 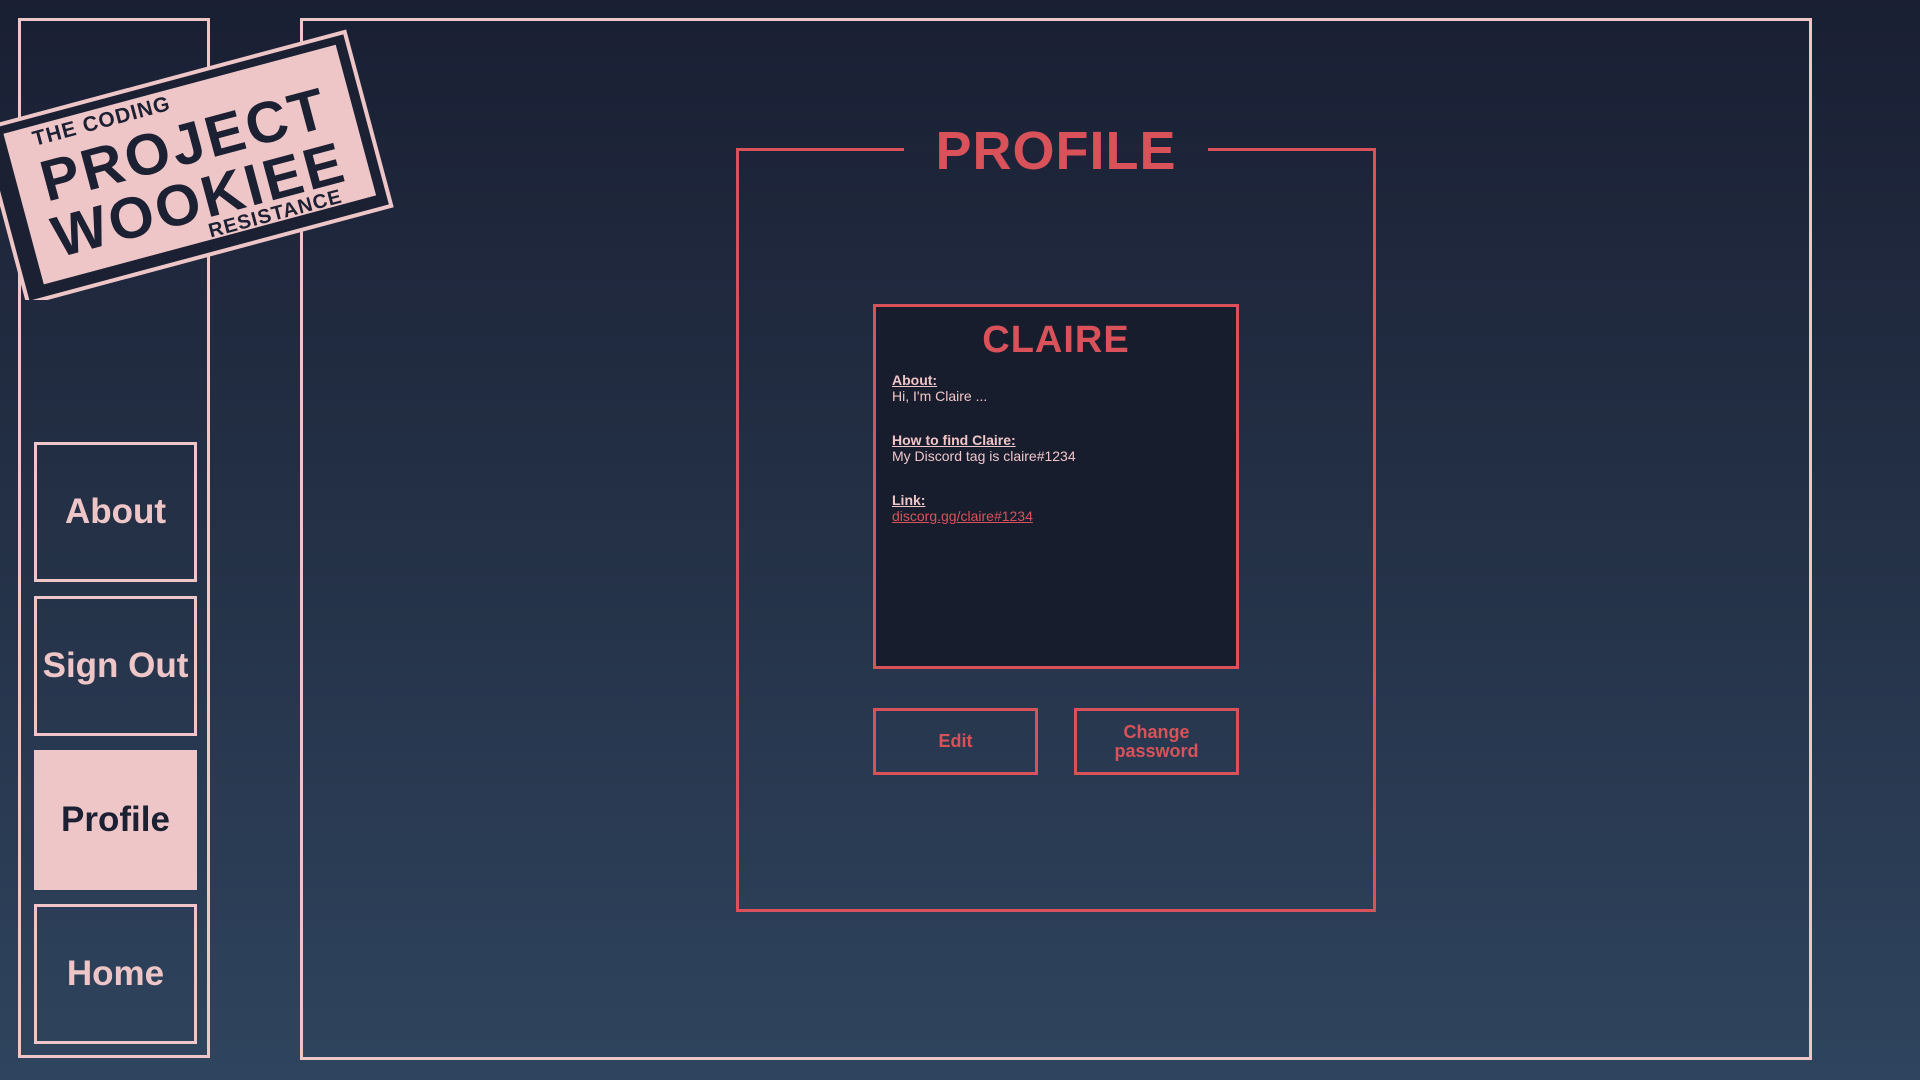 What do you see at coordinates (115, 974) in the screenshot?
I see `nav-home-button: Home` at bounding box center [115, 974].